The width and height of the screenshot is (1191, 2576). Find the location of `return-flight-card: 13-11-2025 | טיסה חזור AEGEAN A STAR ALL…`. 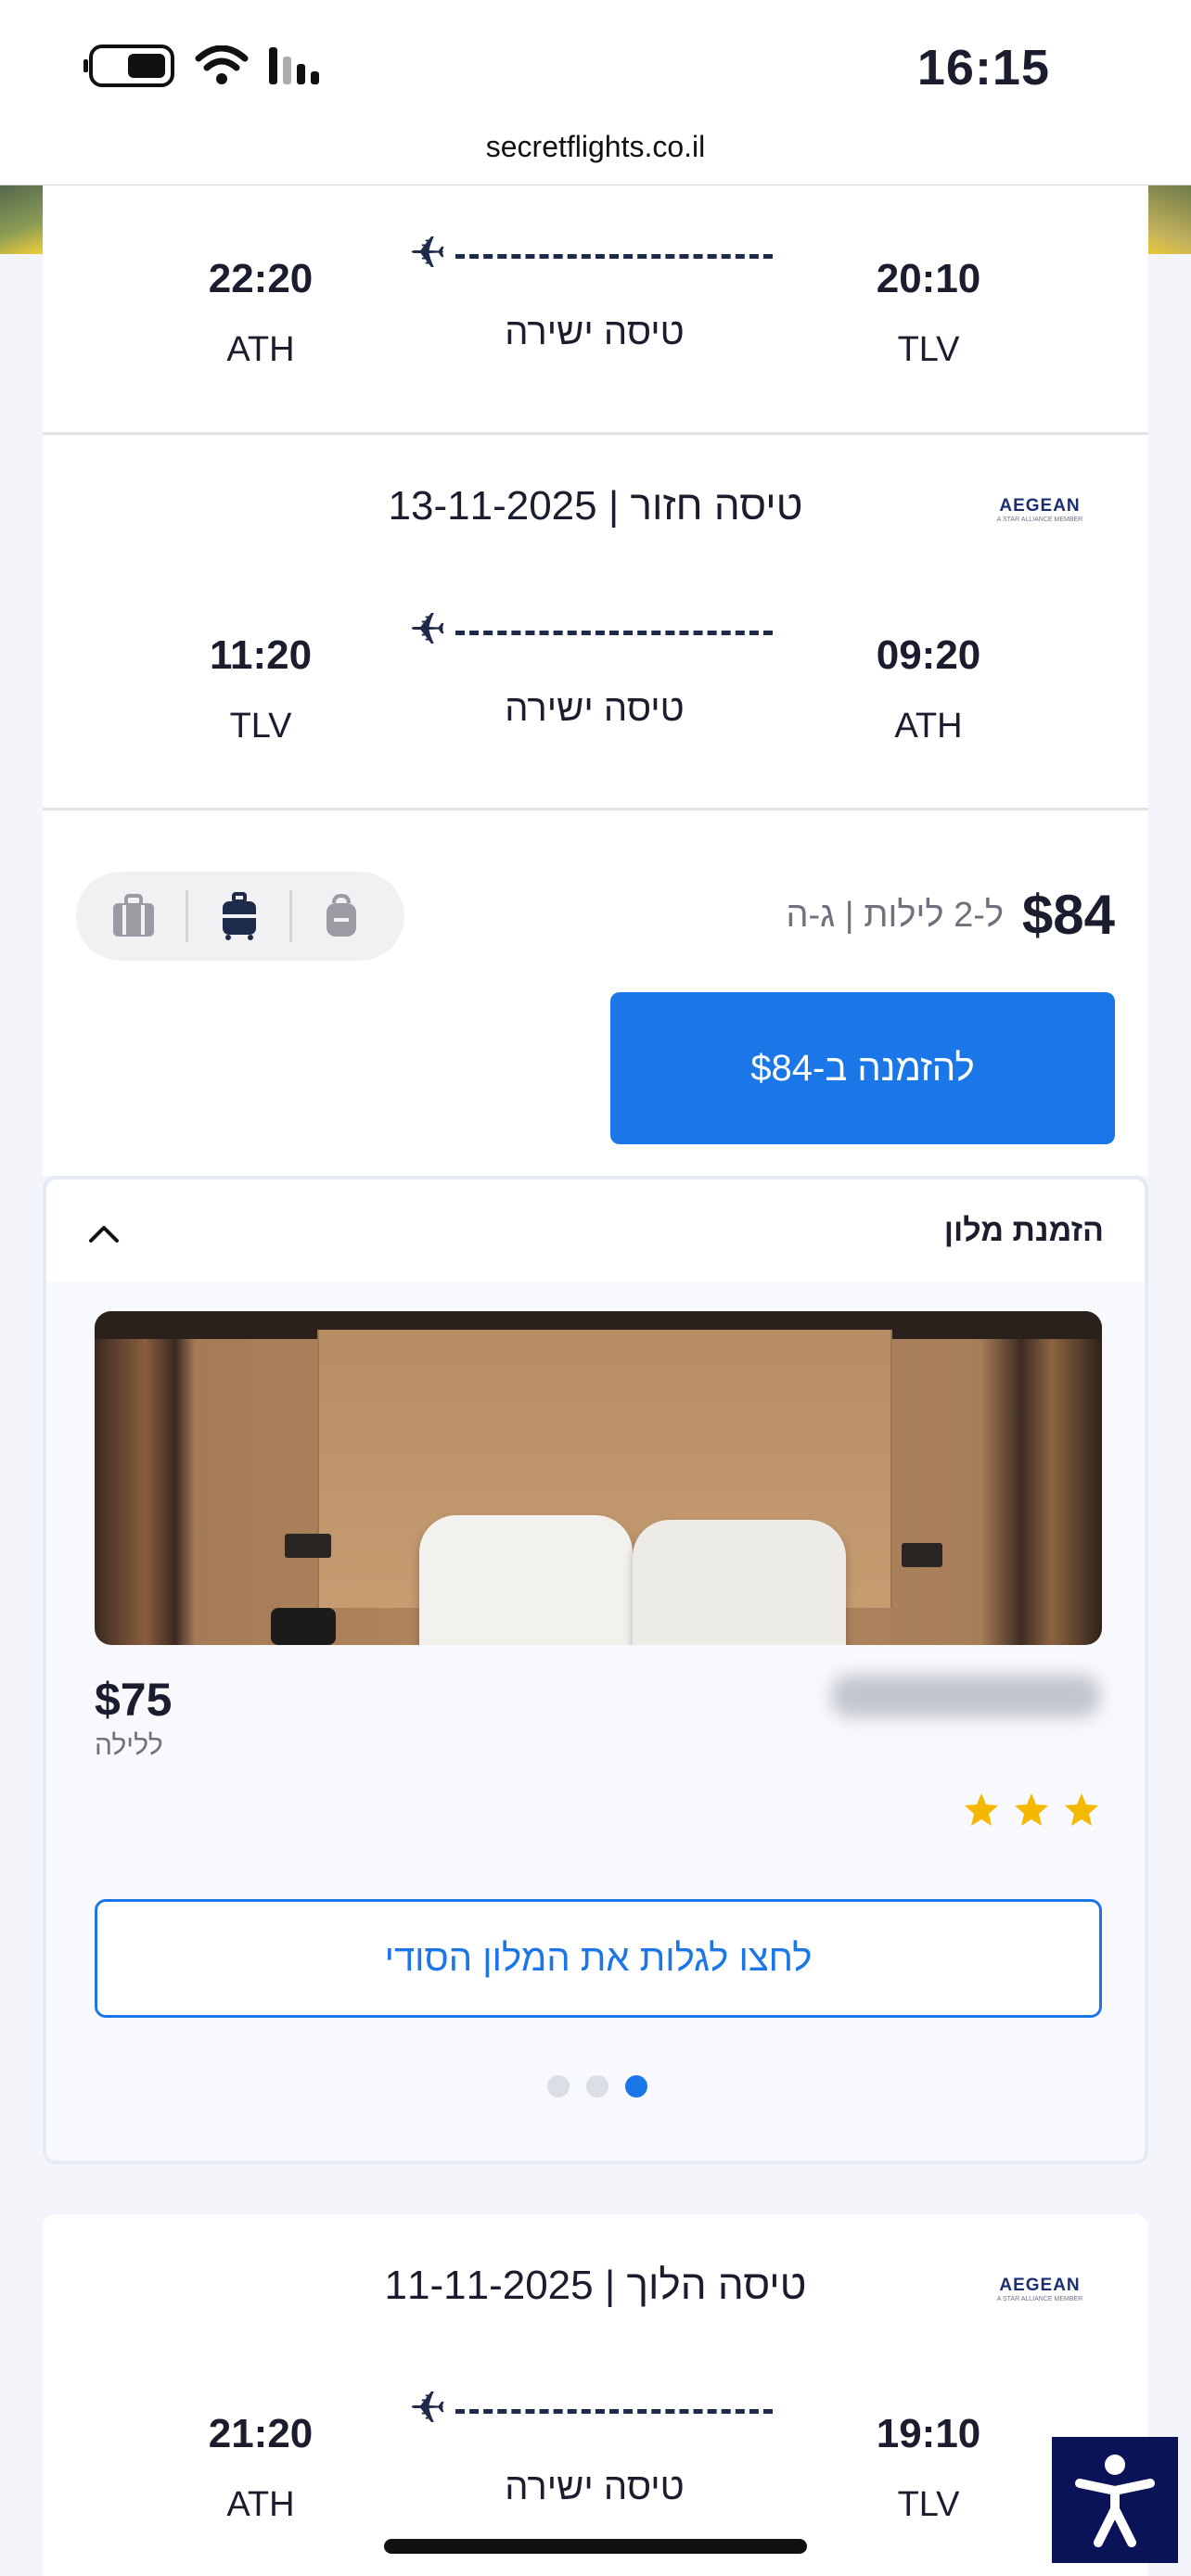

return-flight-card: 13-11-2025 | טיסה חזור AEGEAN A STAR ALL… is located at coordinates (595, 622).